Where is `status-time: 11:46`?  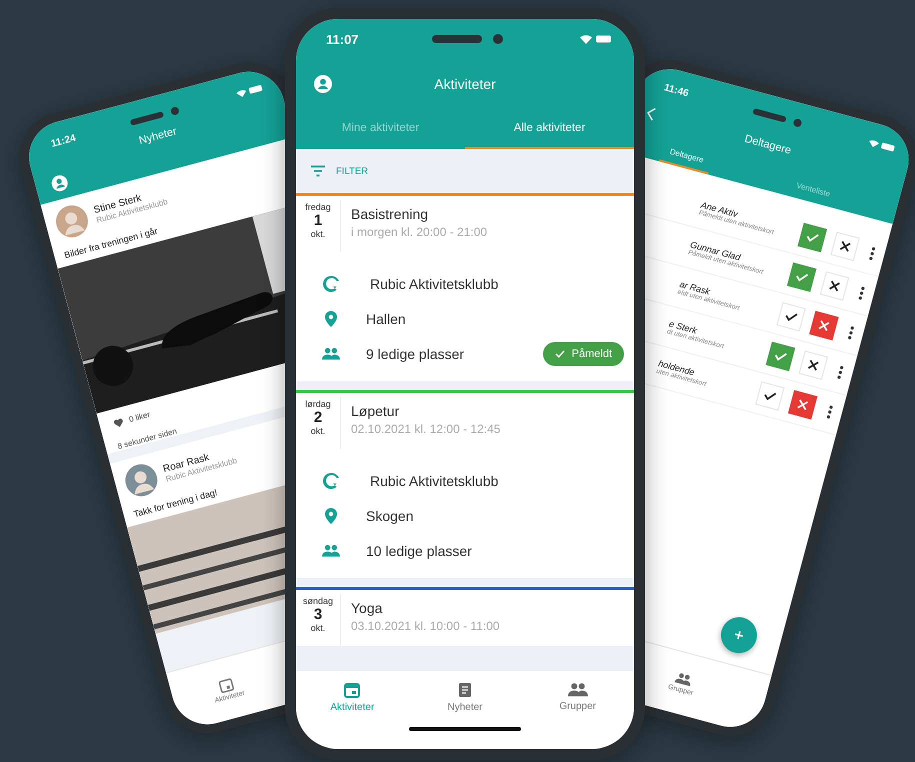 status-time: 11:46 is located at coordinates (676, 90).